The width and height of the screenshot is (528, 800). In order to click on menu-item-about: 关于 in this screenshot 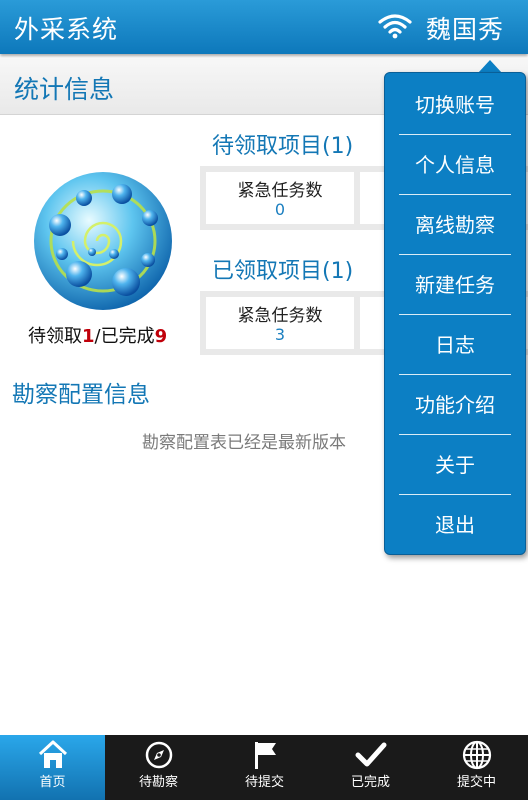, I will do `click(455, 465)`.